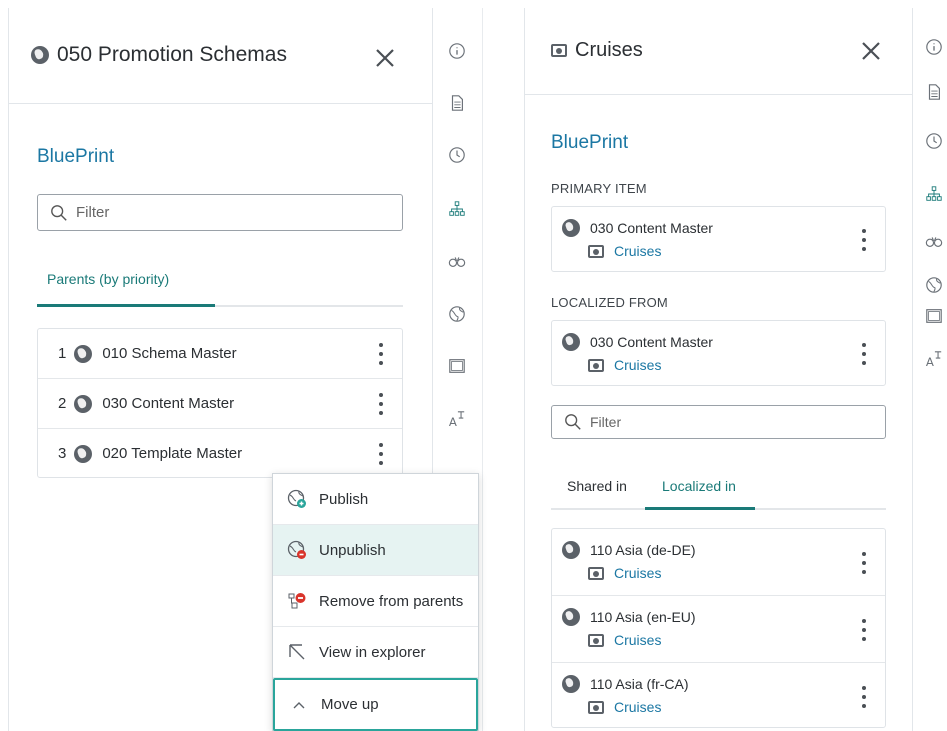 This screenshot has height=731, width=947. Describe the element at coordinates (297, 652) in the screenshot. I see `view-in-explorer-icon` at that location.